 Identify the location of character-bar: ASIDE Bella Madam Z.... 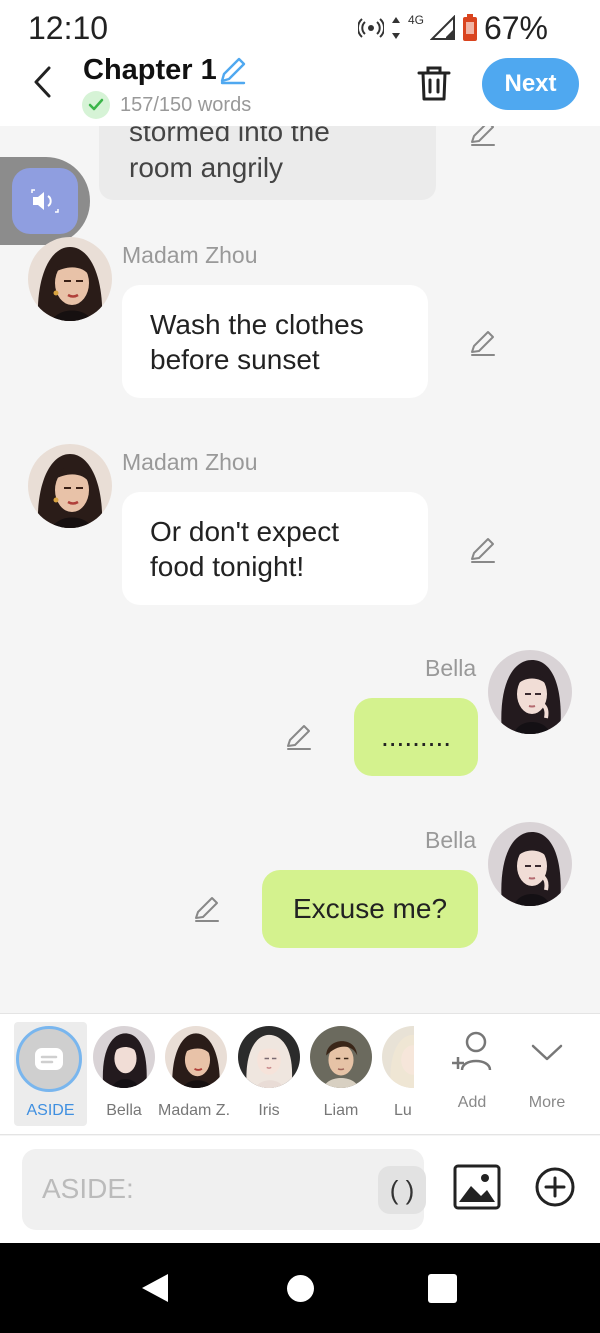
(300, 1074).